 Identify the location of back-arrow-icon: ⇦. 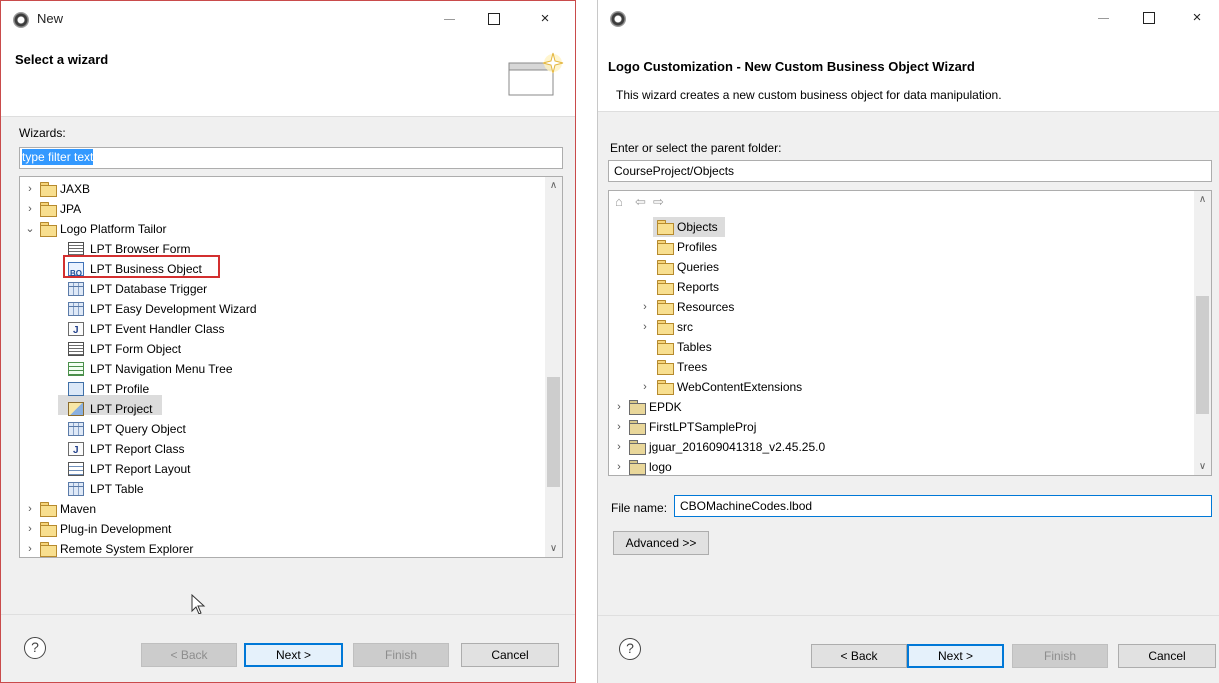
(640, 202).